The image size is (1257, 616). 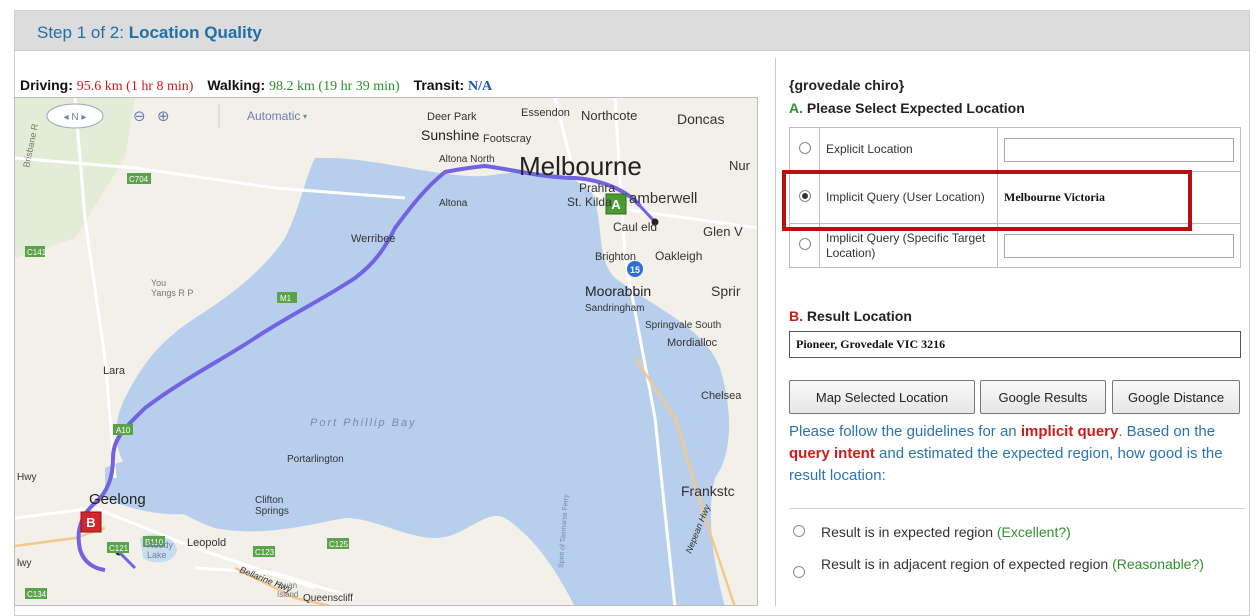 What do you see at coordinates (139, 179) in the screenshot?
I see `road-badge: C704` at bounding box center [139, 179].